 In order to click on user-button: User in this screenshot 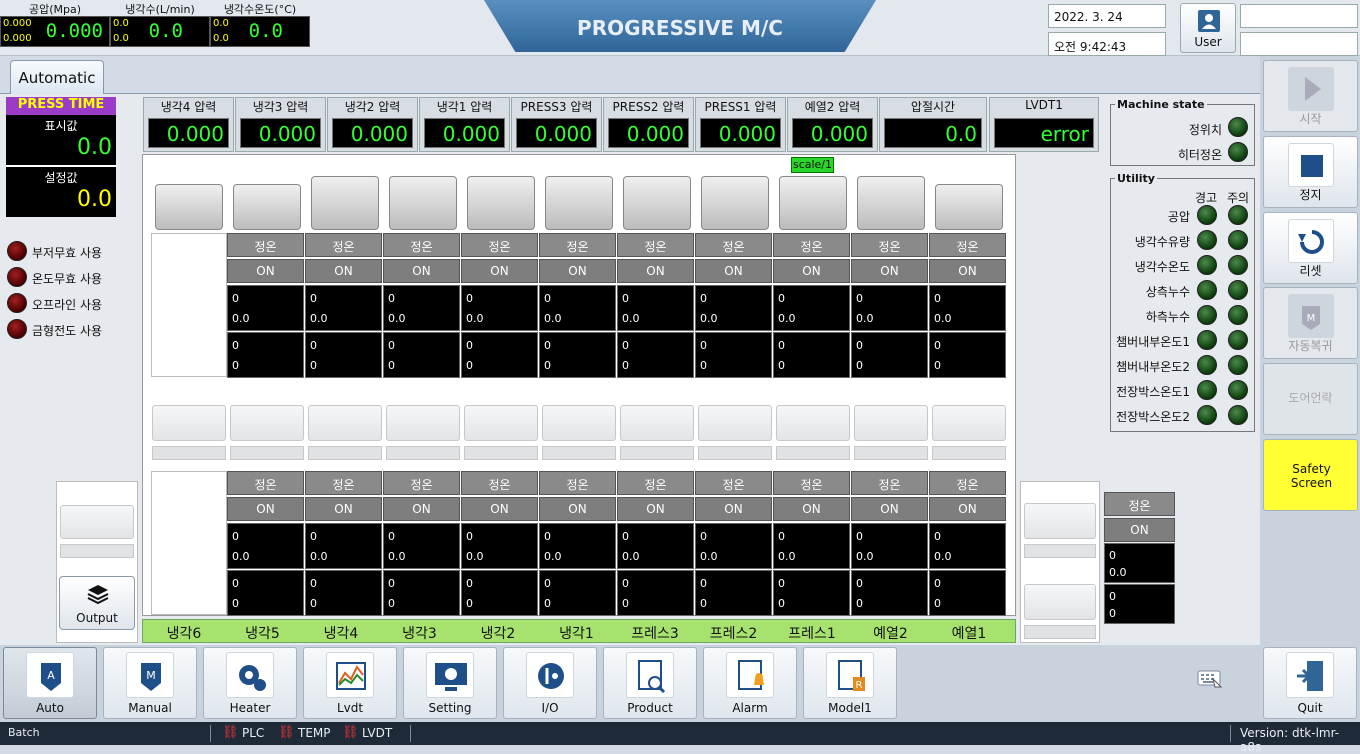, I will do `click(1208, 28)`.